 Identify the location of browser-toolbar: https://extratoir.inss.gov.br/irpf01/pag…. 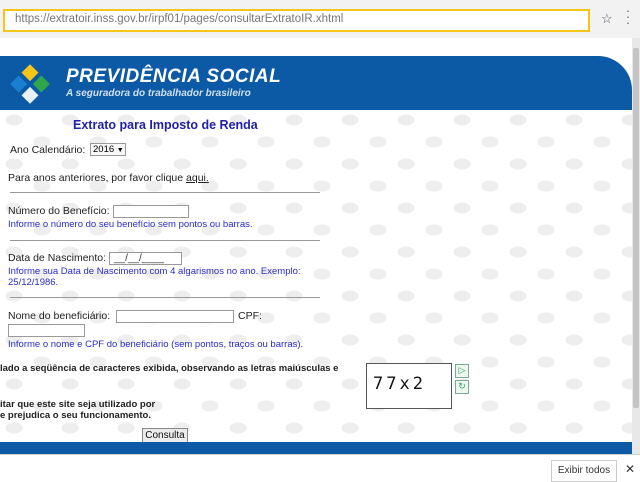
(320, 19).